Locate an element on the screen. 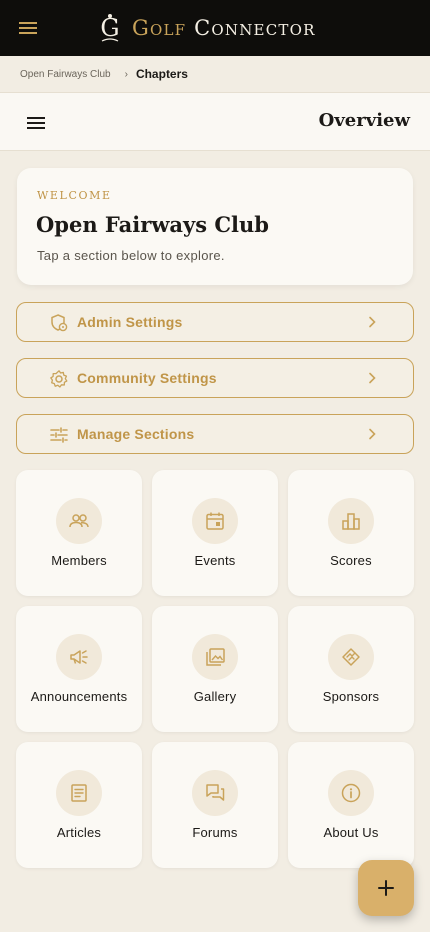  welcome-kicker: WELCOME is located at coordinates (74, 195).